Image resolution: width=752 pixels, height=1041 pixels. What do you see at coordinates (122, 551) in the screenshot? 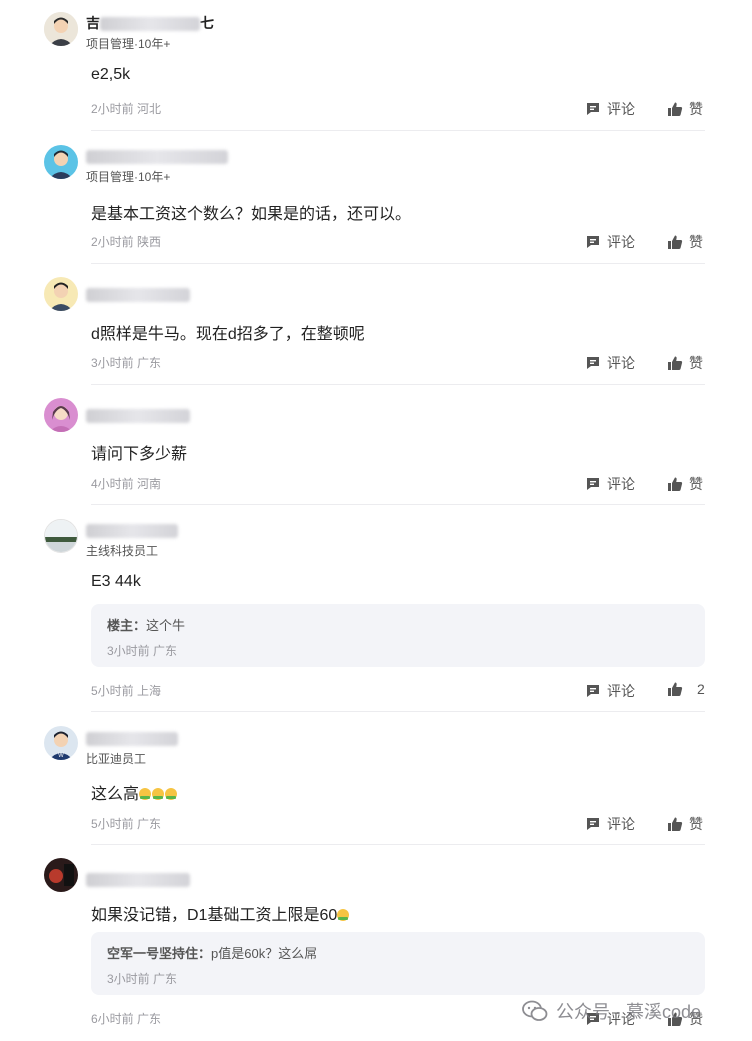
I see `user-title: 主线科技员工` at bounding box center [122, 551].